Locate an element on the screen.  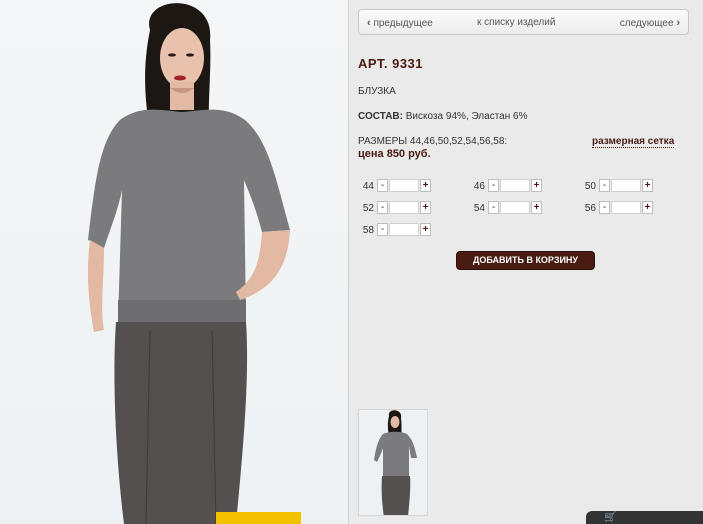
sizes-list: РАЗМЕРЫ 44,46,50,52,54,56,58: is located at coordinates (433, 141).